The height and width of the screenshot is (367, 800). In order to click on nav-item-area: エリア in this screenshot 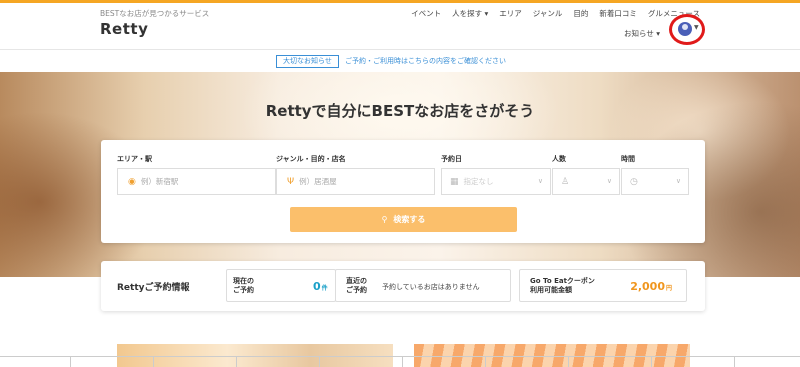, I will do `click(510, 13)`.